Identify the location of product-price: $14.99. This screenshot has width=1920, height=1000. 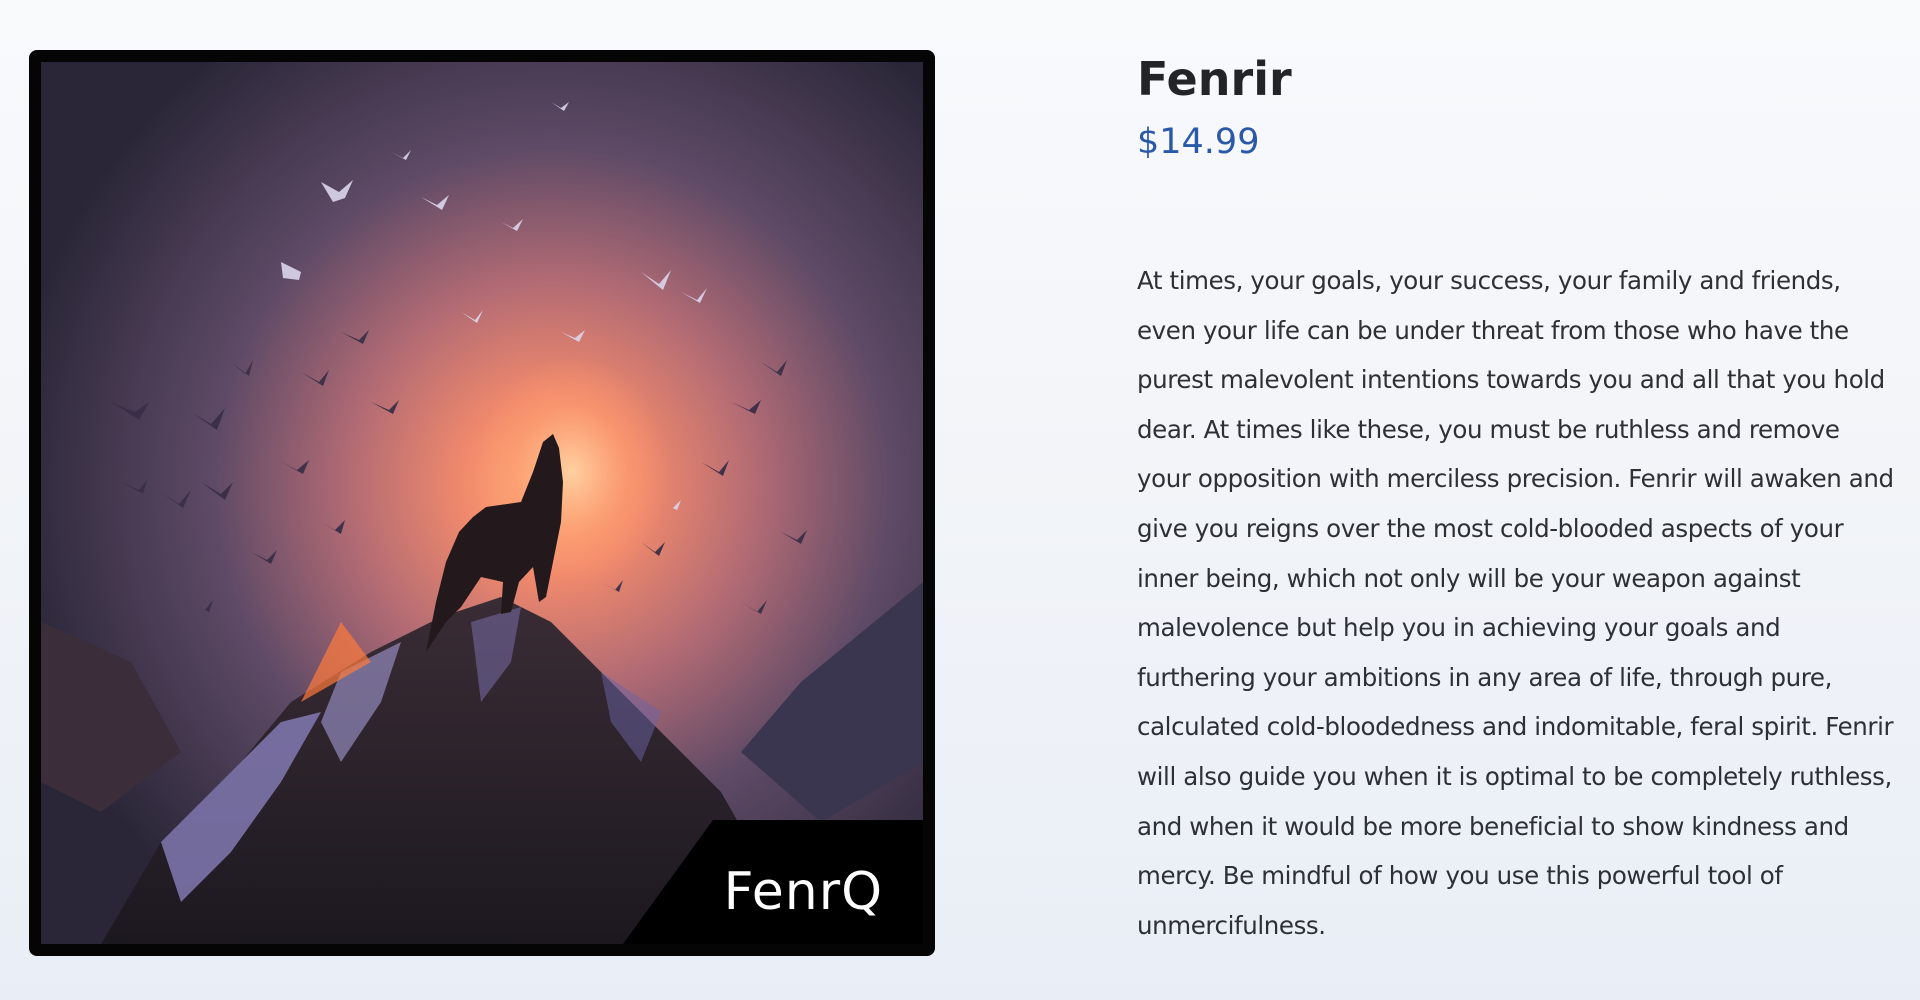
(1198, 142).